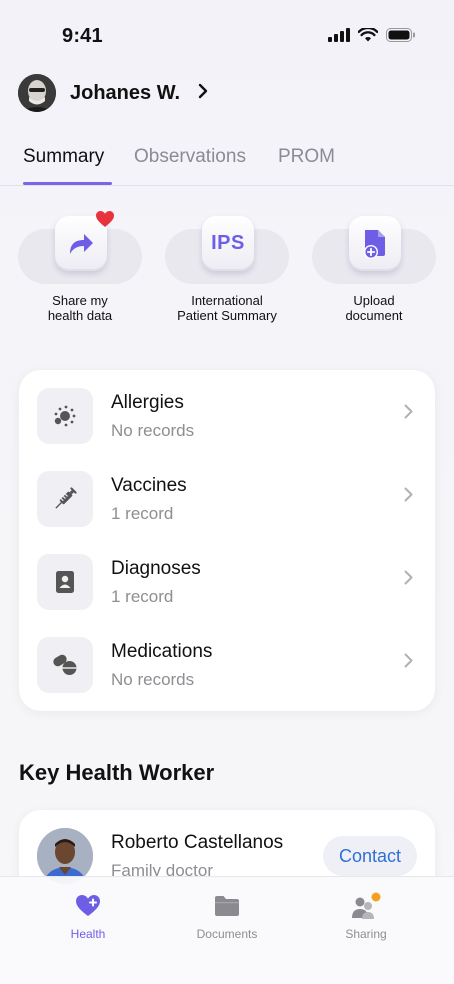 Image resolution: width=454 pixels, height=984 pixels. What do you see at coordinates (197, 842) in the screenshot?
I see `health-worker-name: Roberto Castellanos` at bounding box center [197, 842].